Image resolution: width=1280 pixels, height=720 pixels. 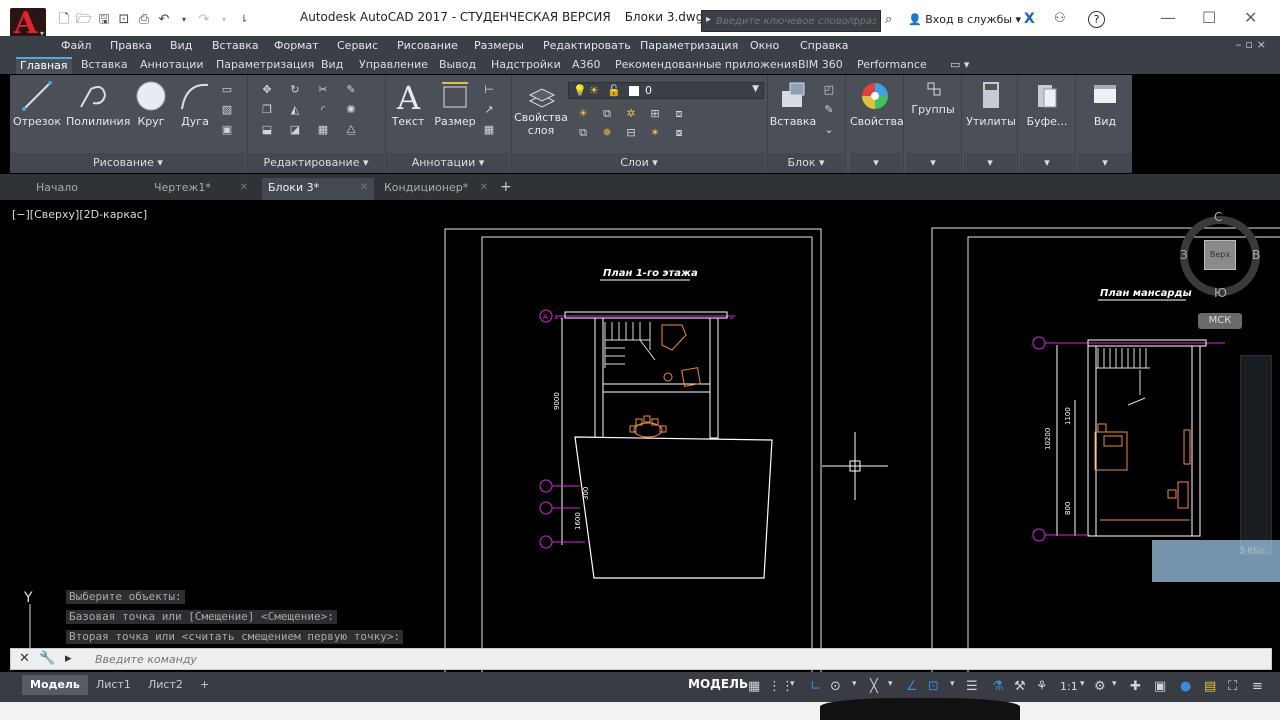 What do you see at coordinates (718, 684) in the screenshot?
I see `model-space-button: МОДЕЛЬ` at bounding box center [718, 684].